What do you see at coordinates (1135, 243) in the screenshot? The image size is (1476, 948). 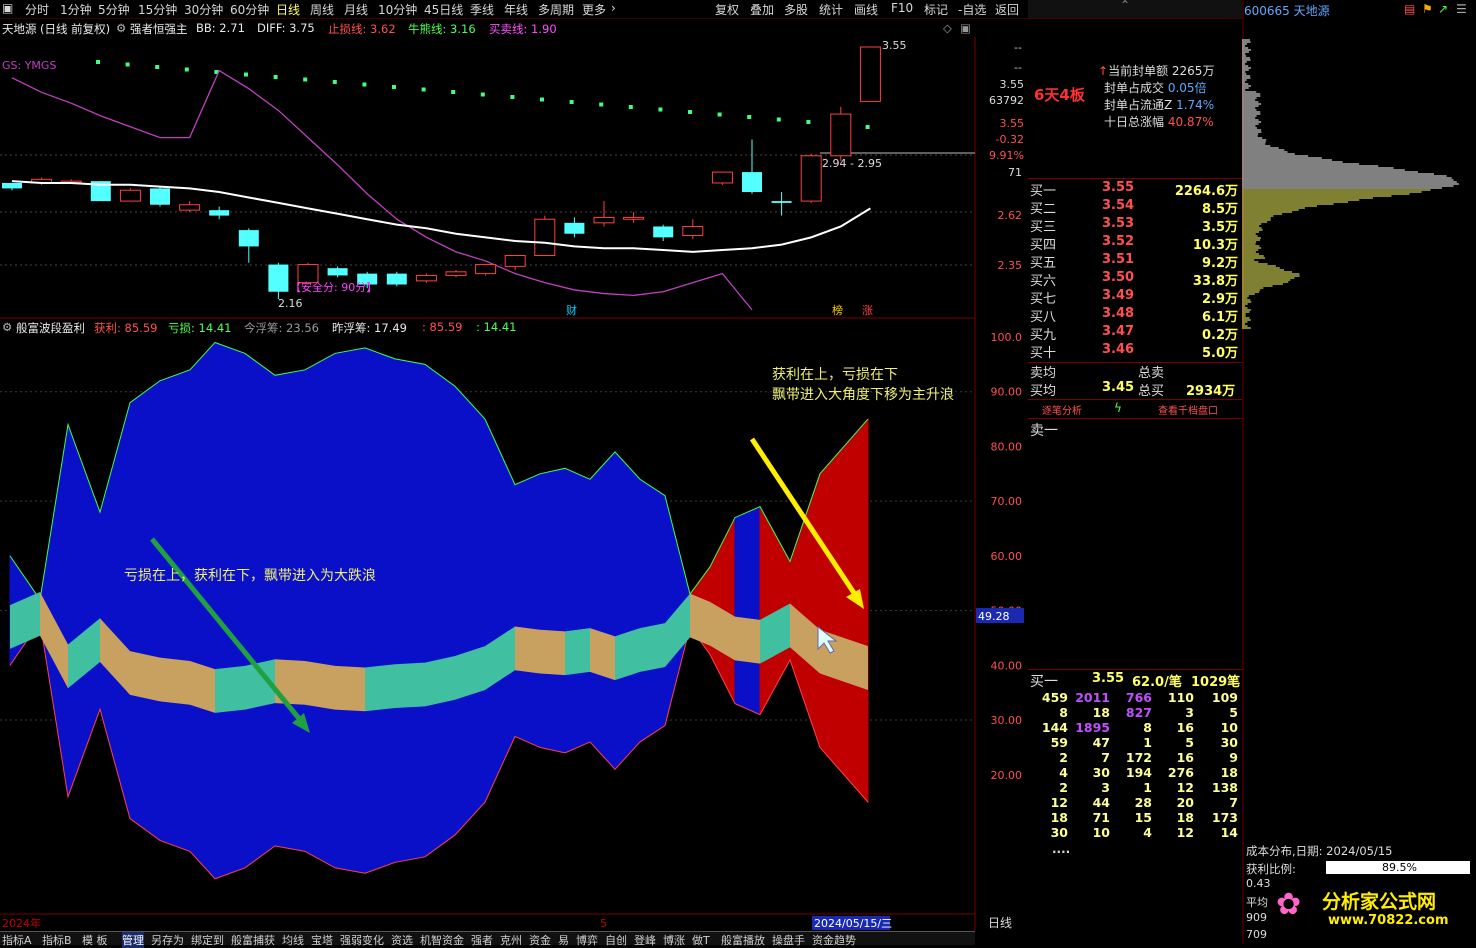 I see `bid-row: 买四 3.52 10.3万` at bounding box center [1135, 243].